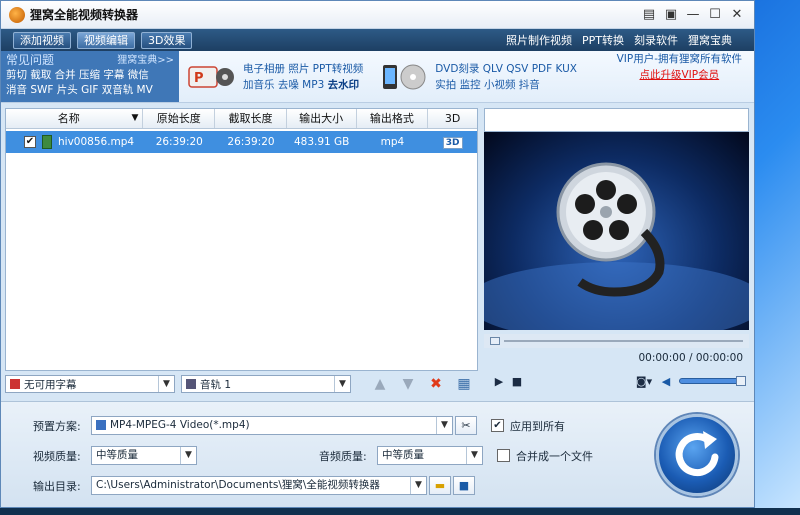 The height and width of the screenshot is (515, 800). Describe the element at coordinates (106, 40) in the screenshot. I see `edit-video-button: 视频编辑` at that location.